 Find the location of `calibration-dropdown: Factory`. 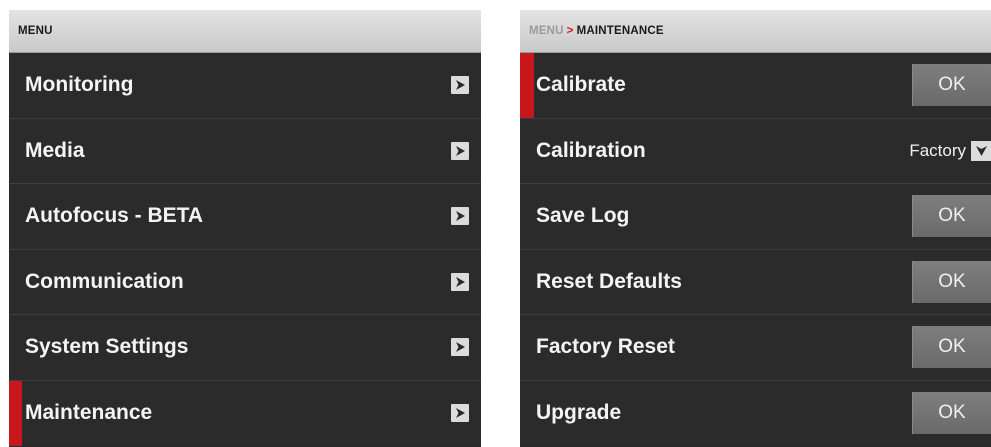

calibration-dropdown: Factory is located at coordinates (950, 151).